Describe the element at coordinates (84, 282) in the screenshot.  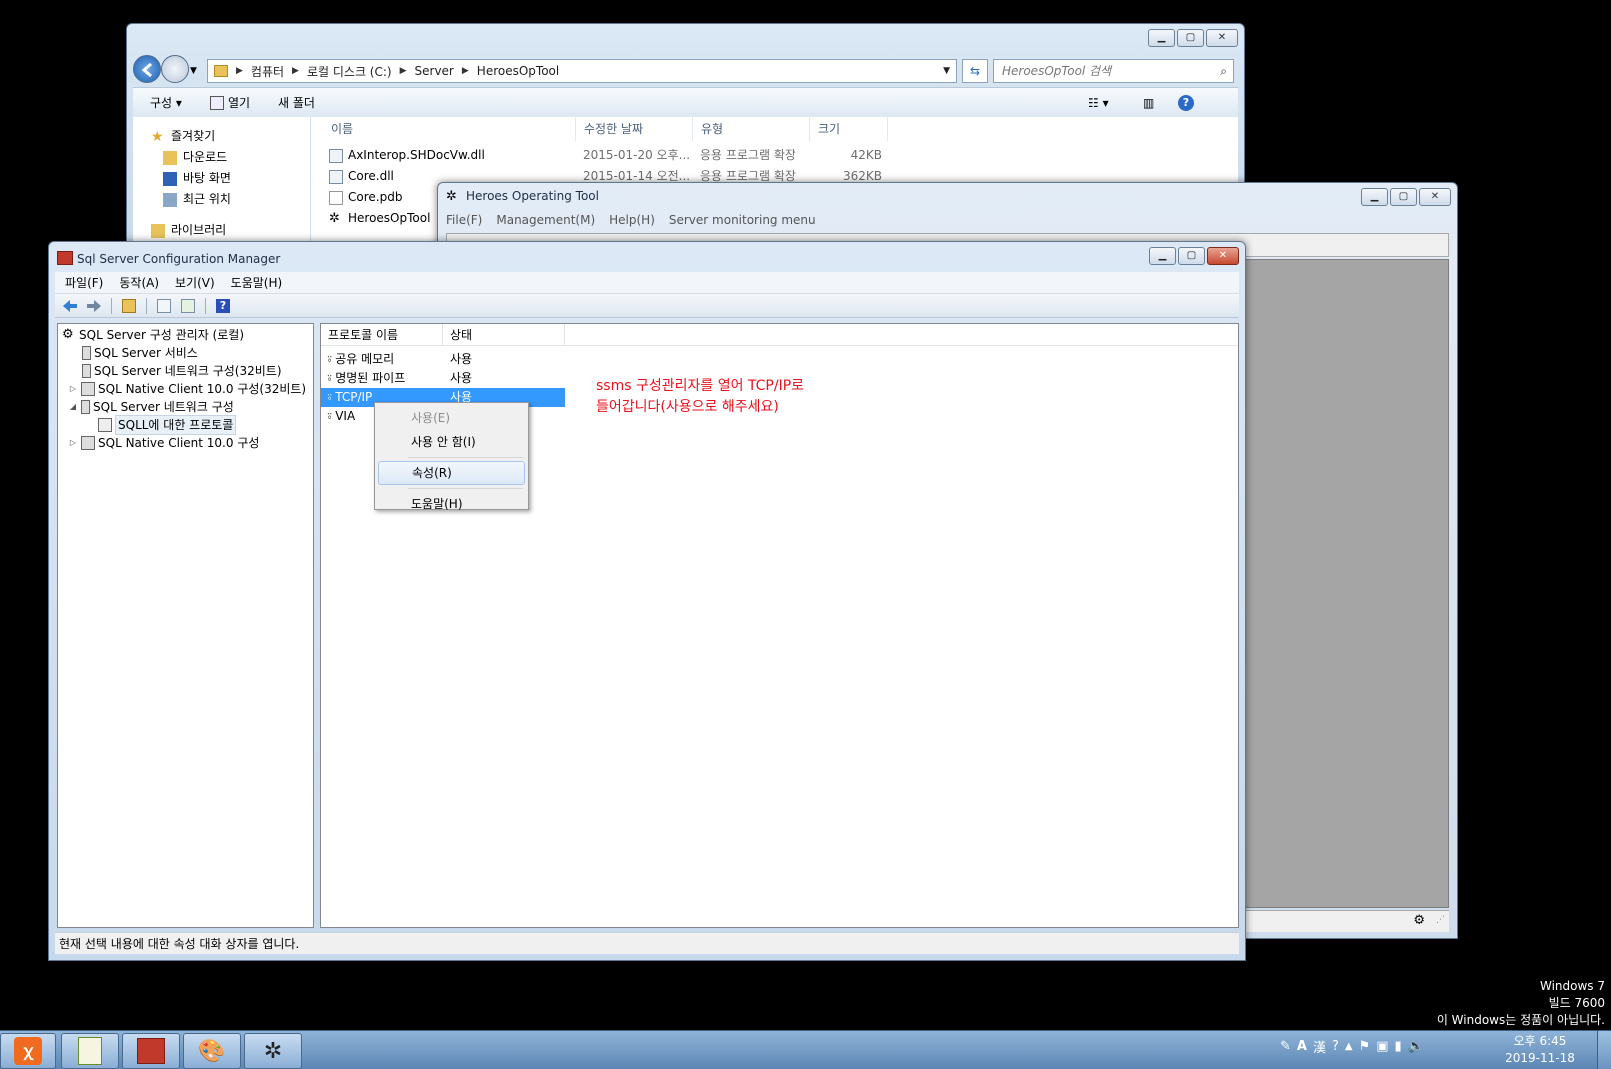
I see `menu-file: 파일(F)` at that location.